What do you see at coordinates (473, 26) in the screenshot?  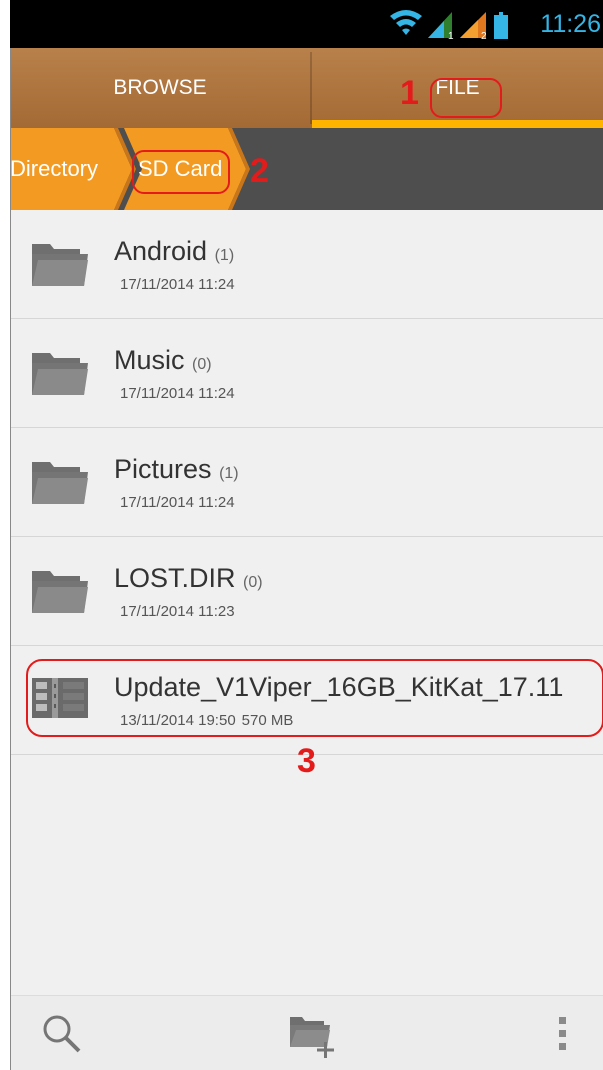 I see `signal-sim2-icon: 2` at bounding box center [473, 26].